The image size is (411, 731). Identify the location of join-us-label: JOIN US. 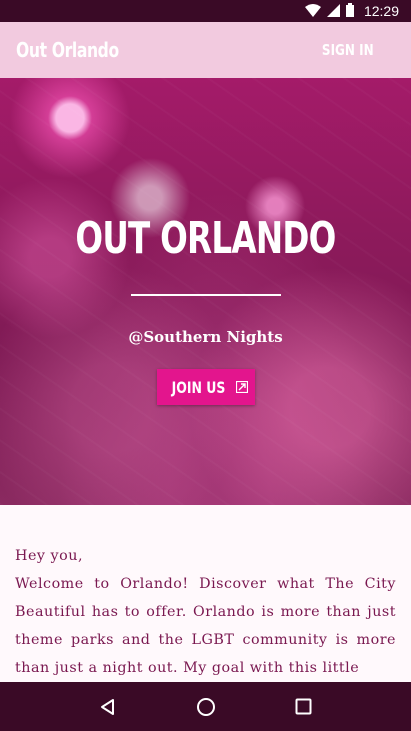
(198, 387).